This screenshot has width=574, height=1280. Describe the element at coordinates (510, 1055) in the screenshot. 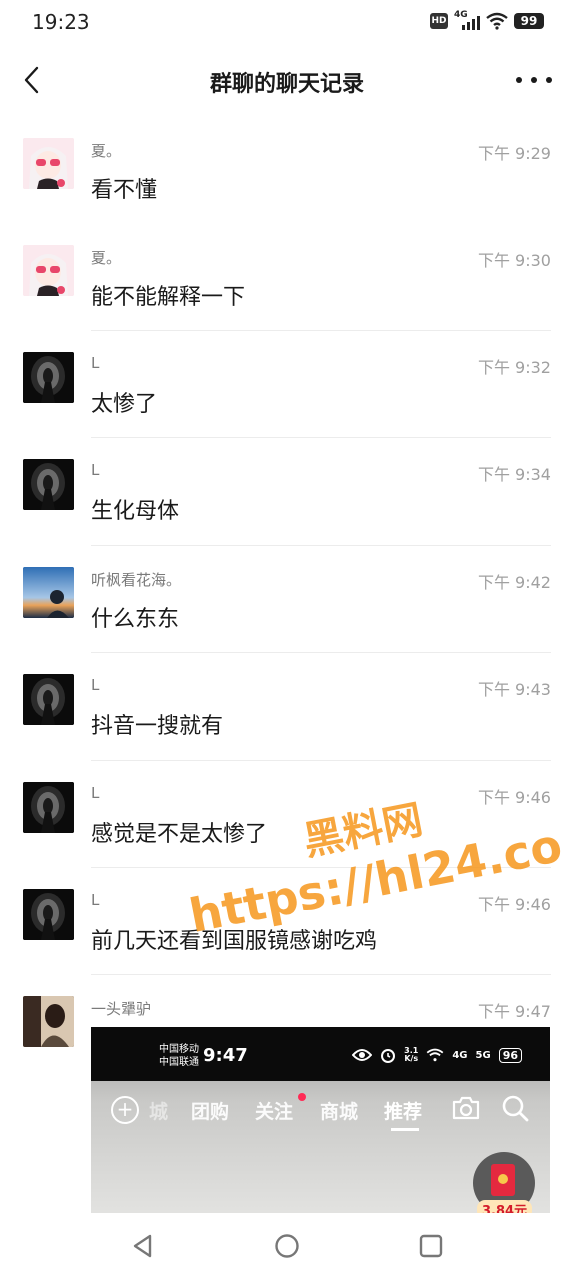

I see `battery-icon: 96` at that location.